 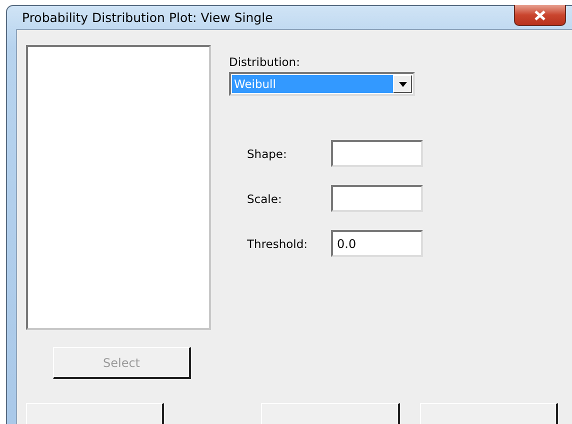 I want to click on close-button, so click(x=540, y=15).